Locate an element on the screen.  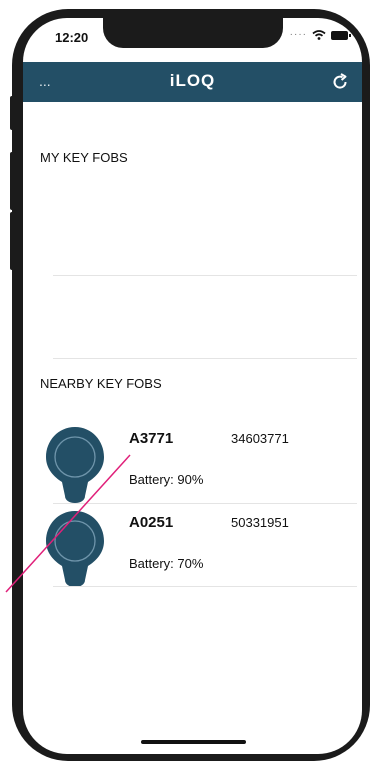
navigation-bar: ... iLOQ is located at coordinates (192, 82).